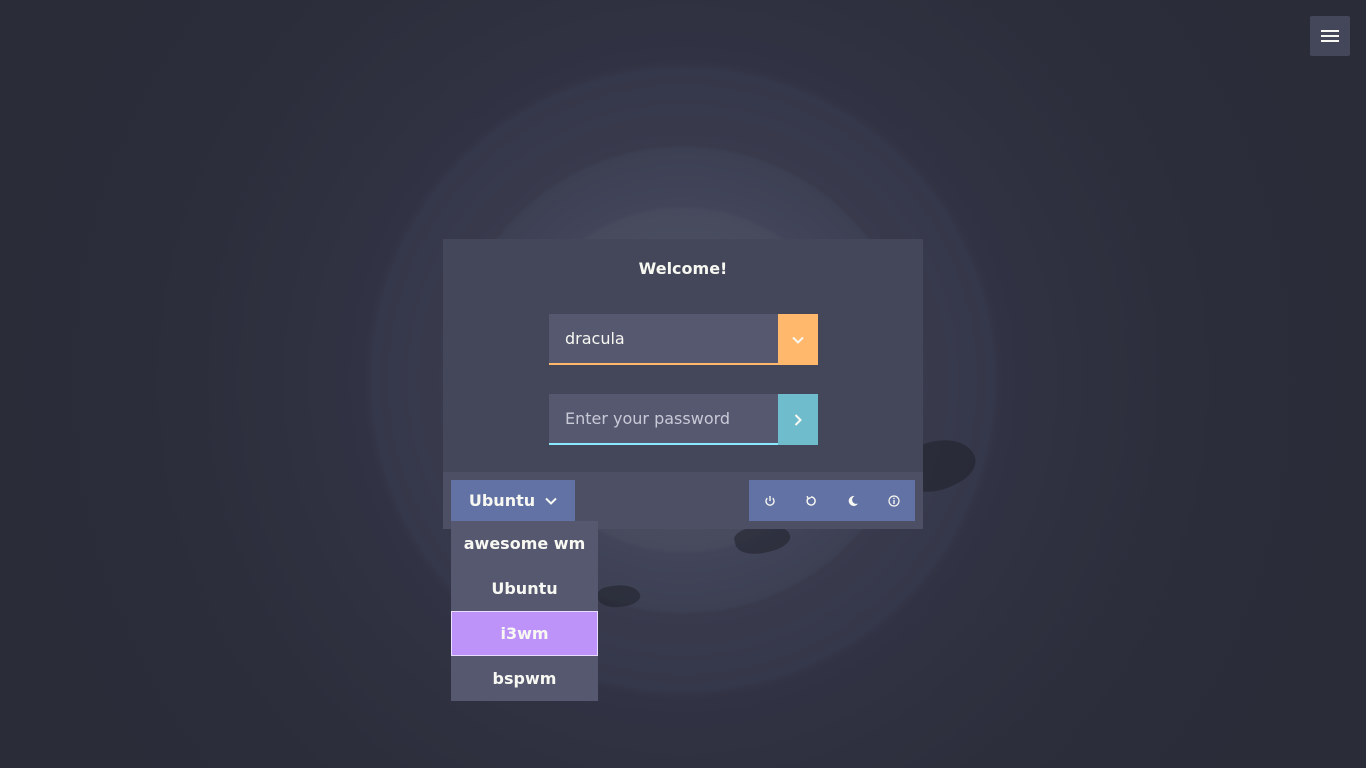 The width and height of the screenshot is (1366, 768). Describe the element at coordinates (502, 500) in the screenshot. I see `session-selected-label: Ubuntu` at that location.